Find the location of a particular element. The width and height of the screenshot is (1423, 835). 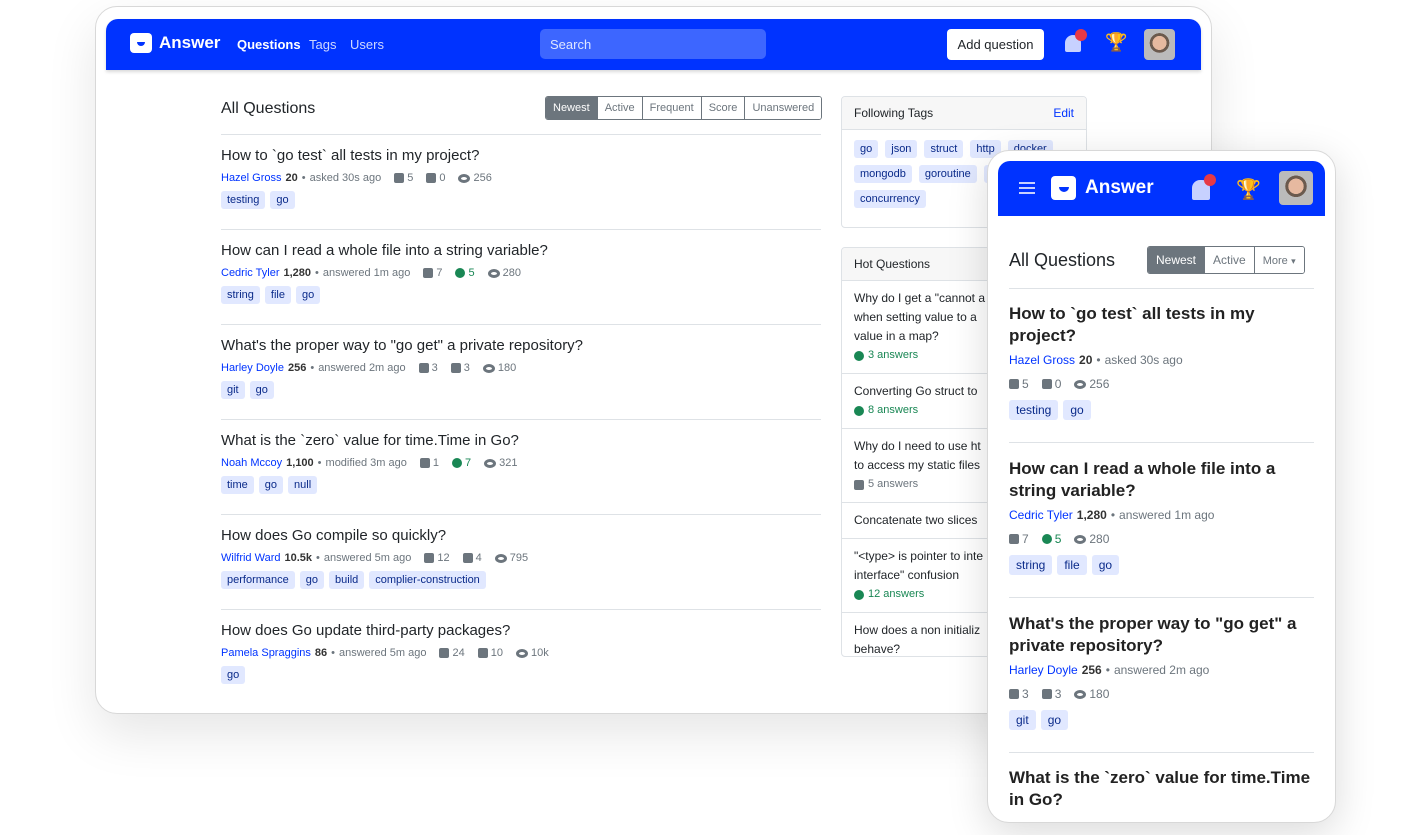

tag-list: testing go is located at coordinates (521, 200).